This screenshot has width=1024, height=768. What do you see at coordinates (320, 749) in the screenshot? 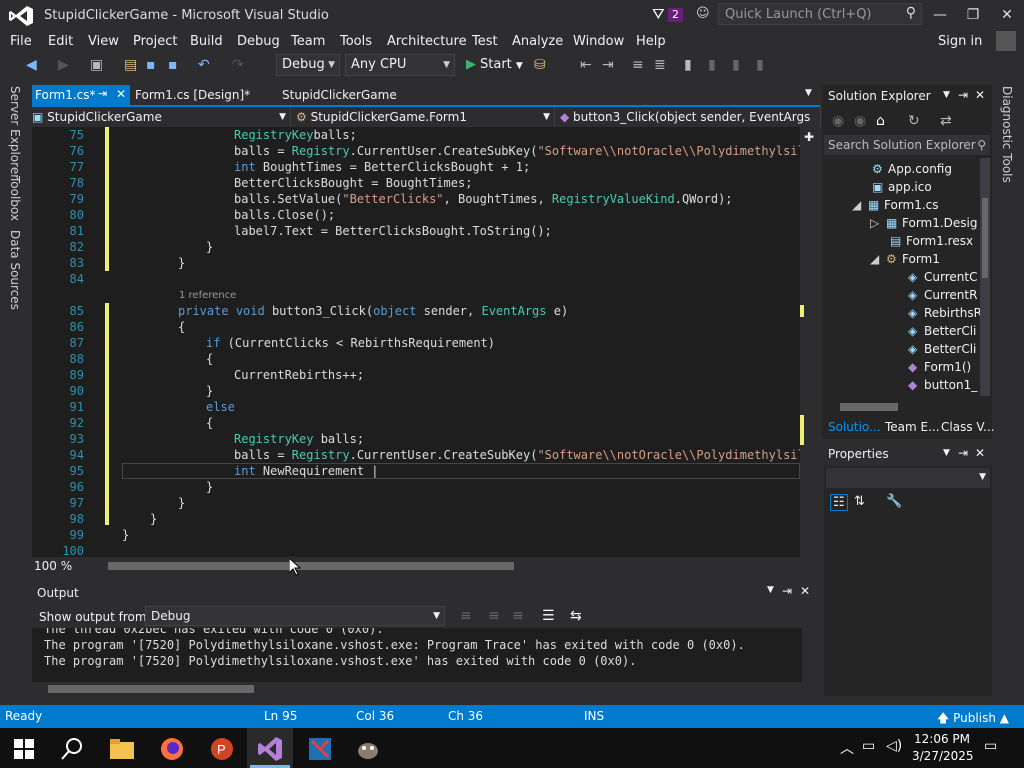
I see `app-icon` at bounding box center [320, 749].